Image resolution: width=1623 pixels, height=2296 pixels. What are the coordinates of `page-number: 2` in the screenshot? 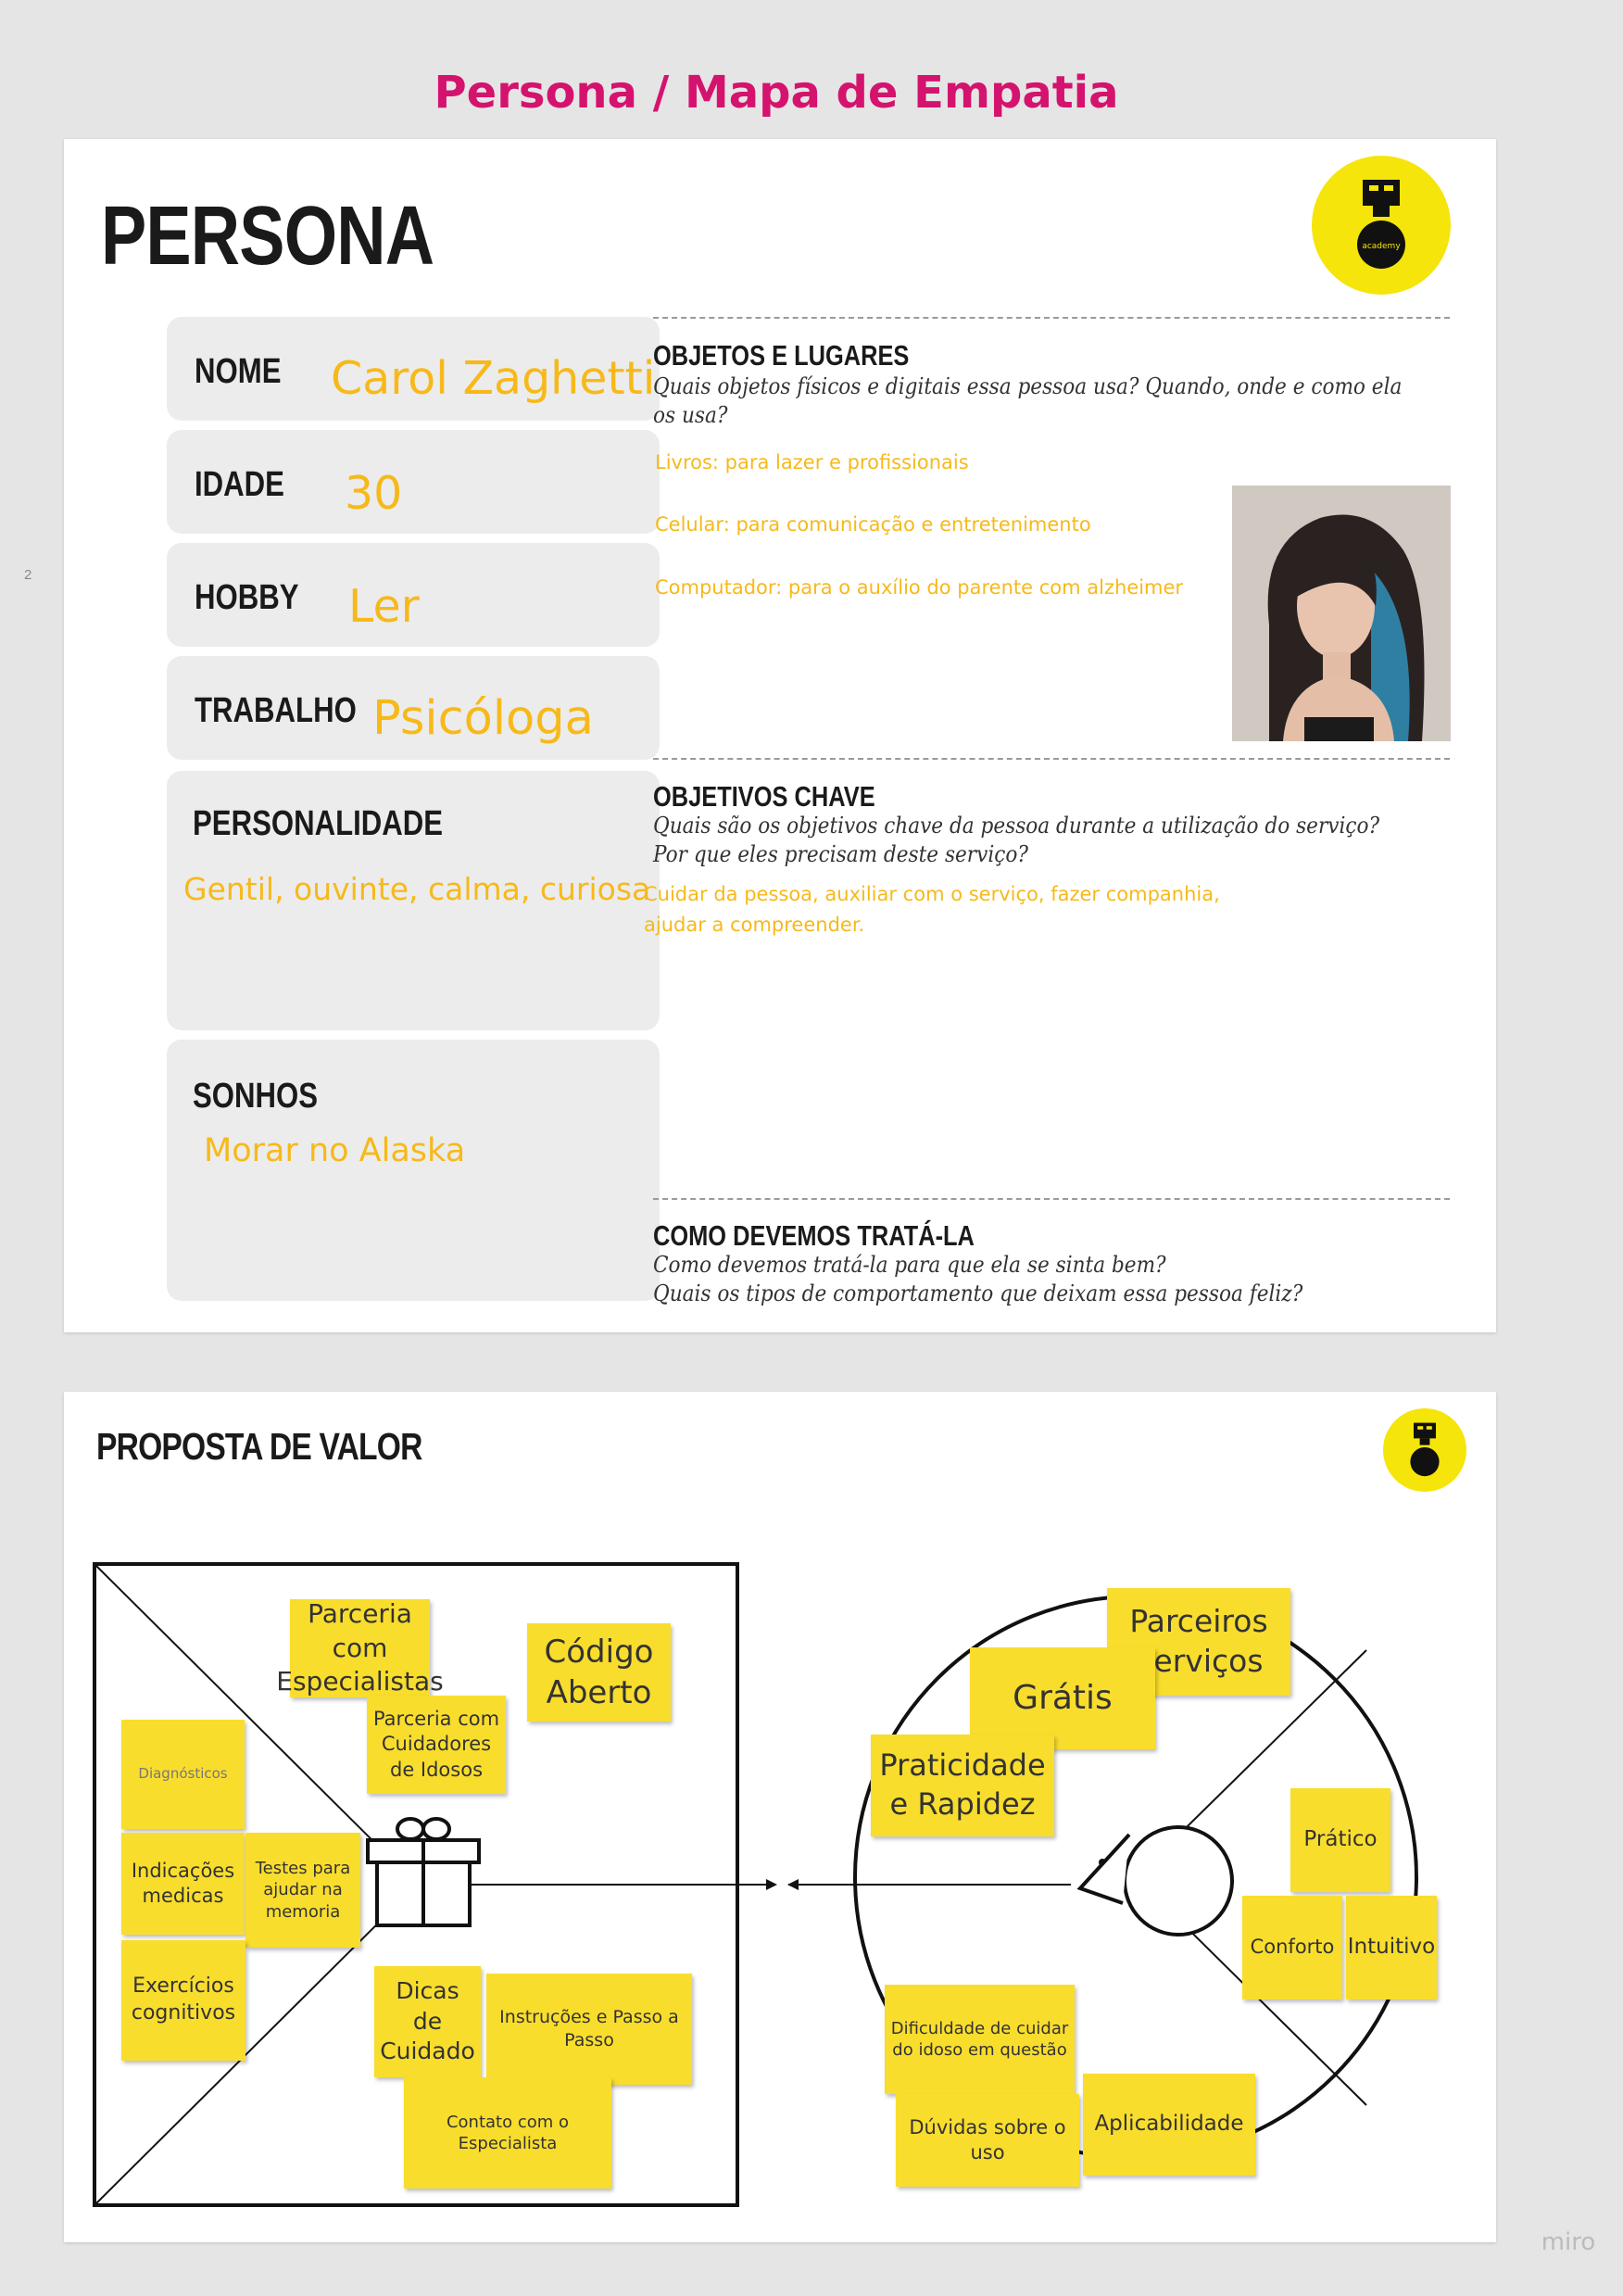 It's located at (28, 575).